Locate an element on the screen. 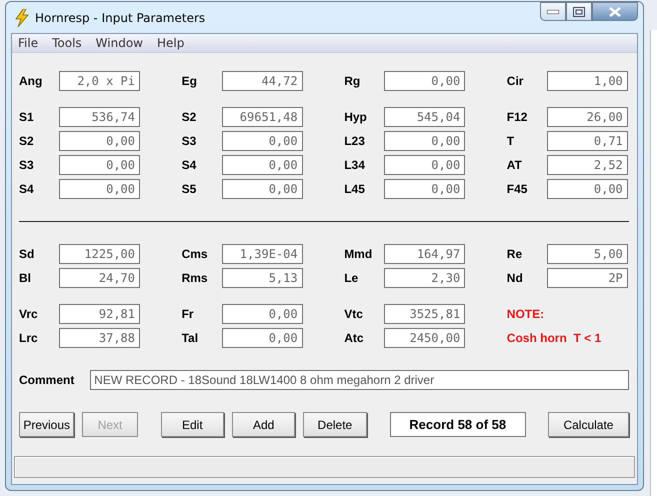  parameter-label: Nd is located at coordinates (515, 278).